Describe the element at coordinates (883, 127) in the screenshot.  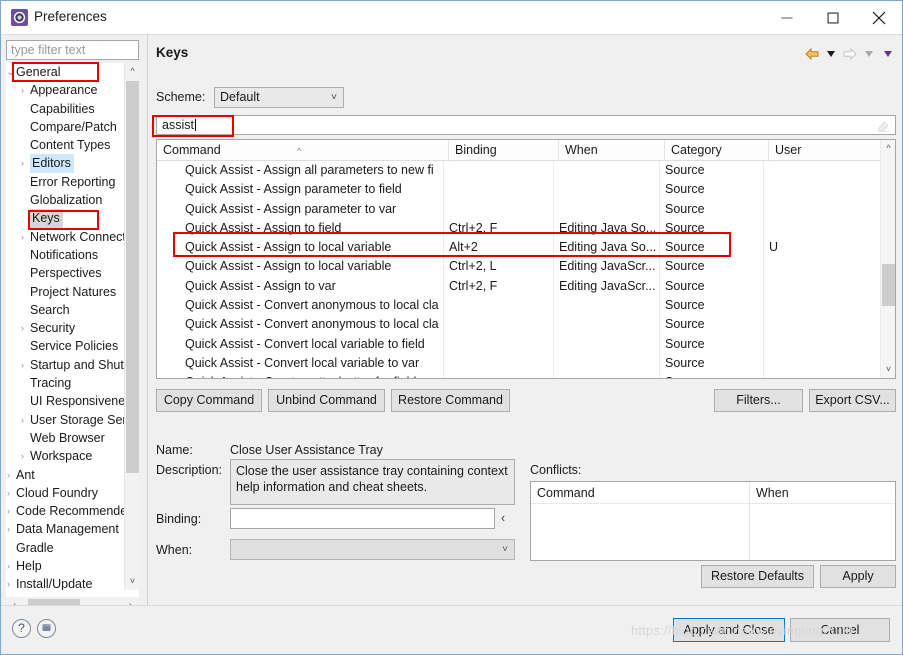
I see `eraser-icon` at that location.